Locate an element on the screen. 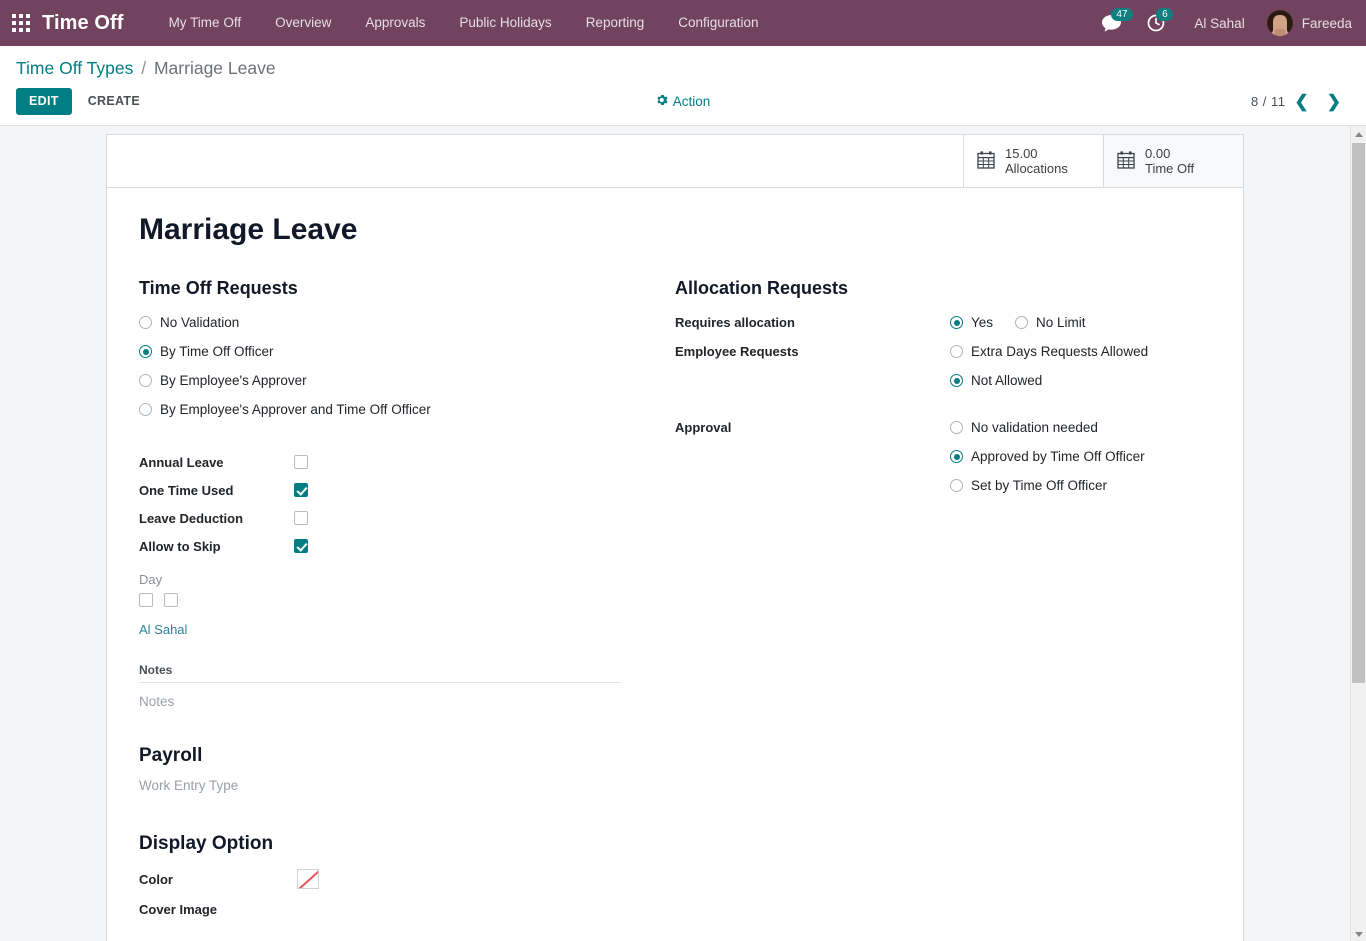 The height and width of the screenshot is (941, 1366). employee-requests-option-label: Not Allowed is located at coordinates (1006, 380).